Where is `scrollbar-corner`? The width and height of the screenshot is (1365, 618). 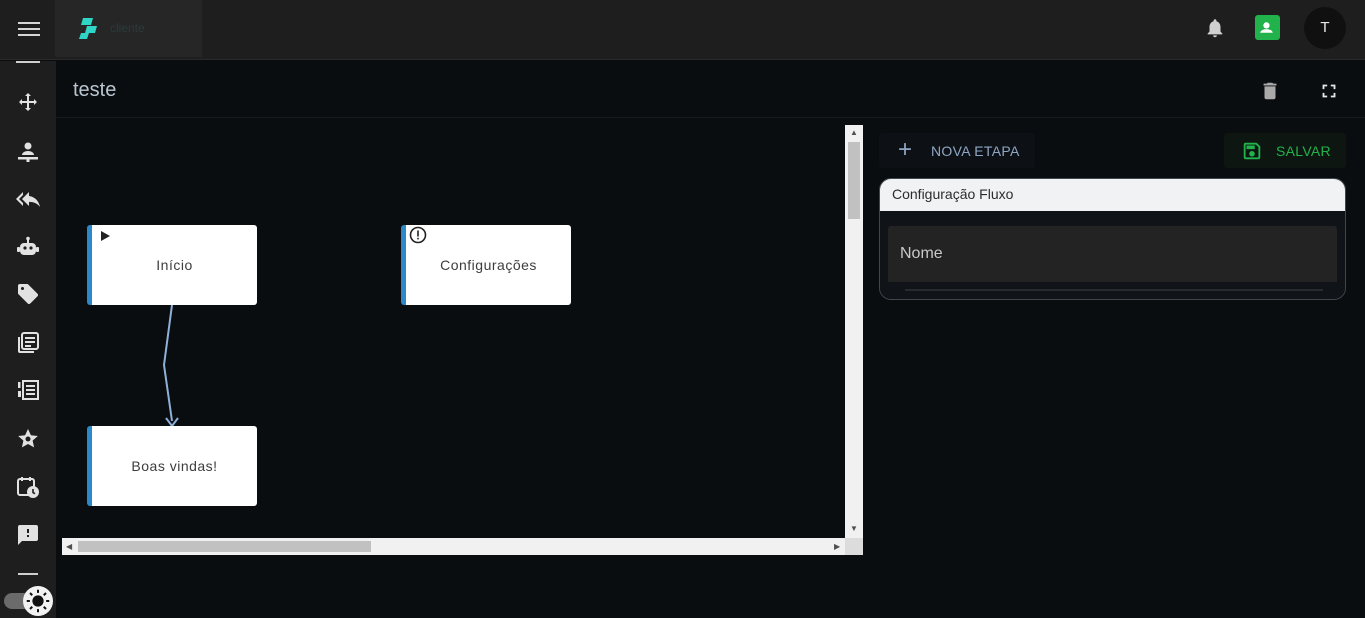 scrollbar-corner is located at coordinates (854, 546).